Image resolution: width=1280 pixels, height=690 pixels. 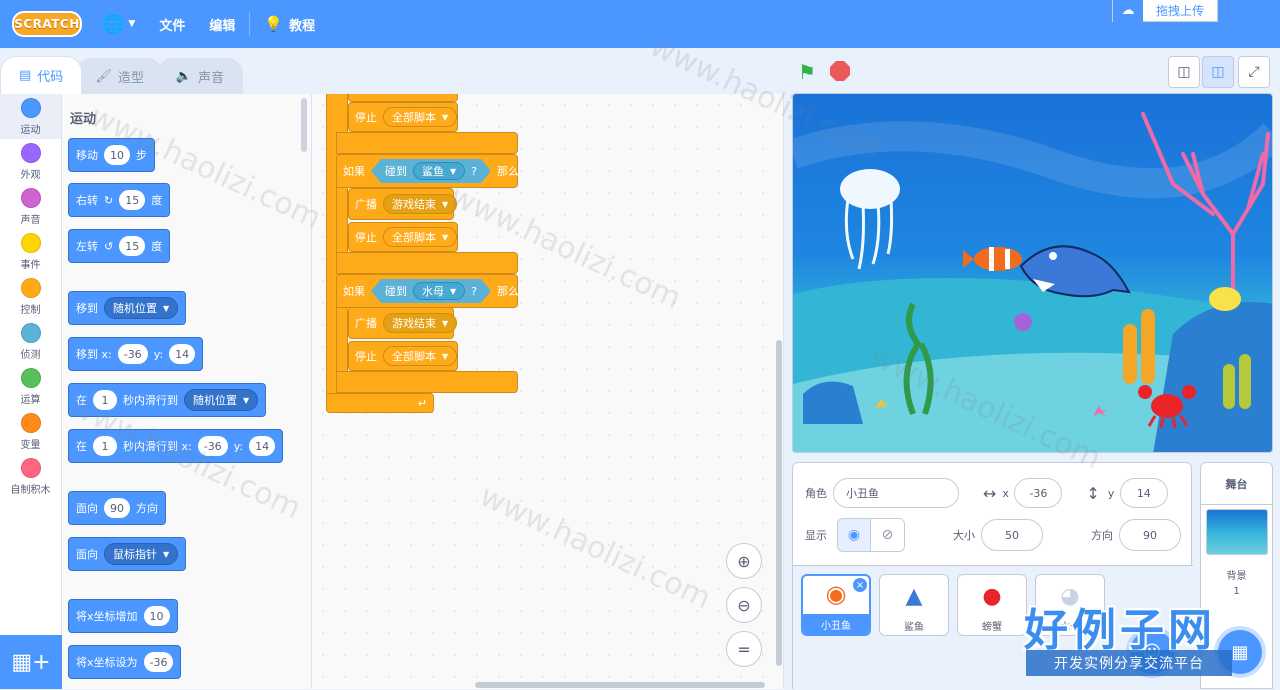 I want to click on backdrop-thumbnail, so click(x=1236, y=532).